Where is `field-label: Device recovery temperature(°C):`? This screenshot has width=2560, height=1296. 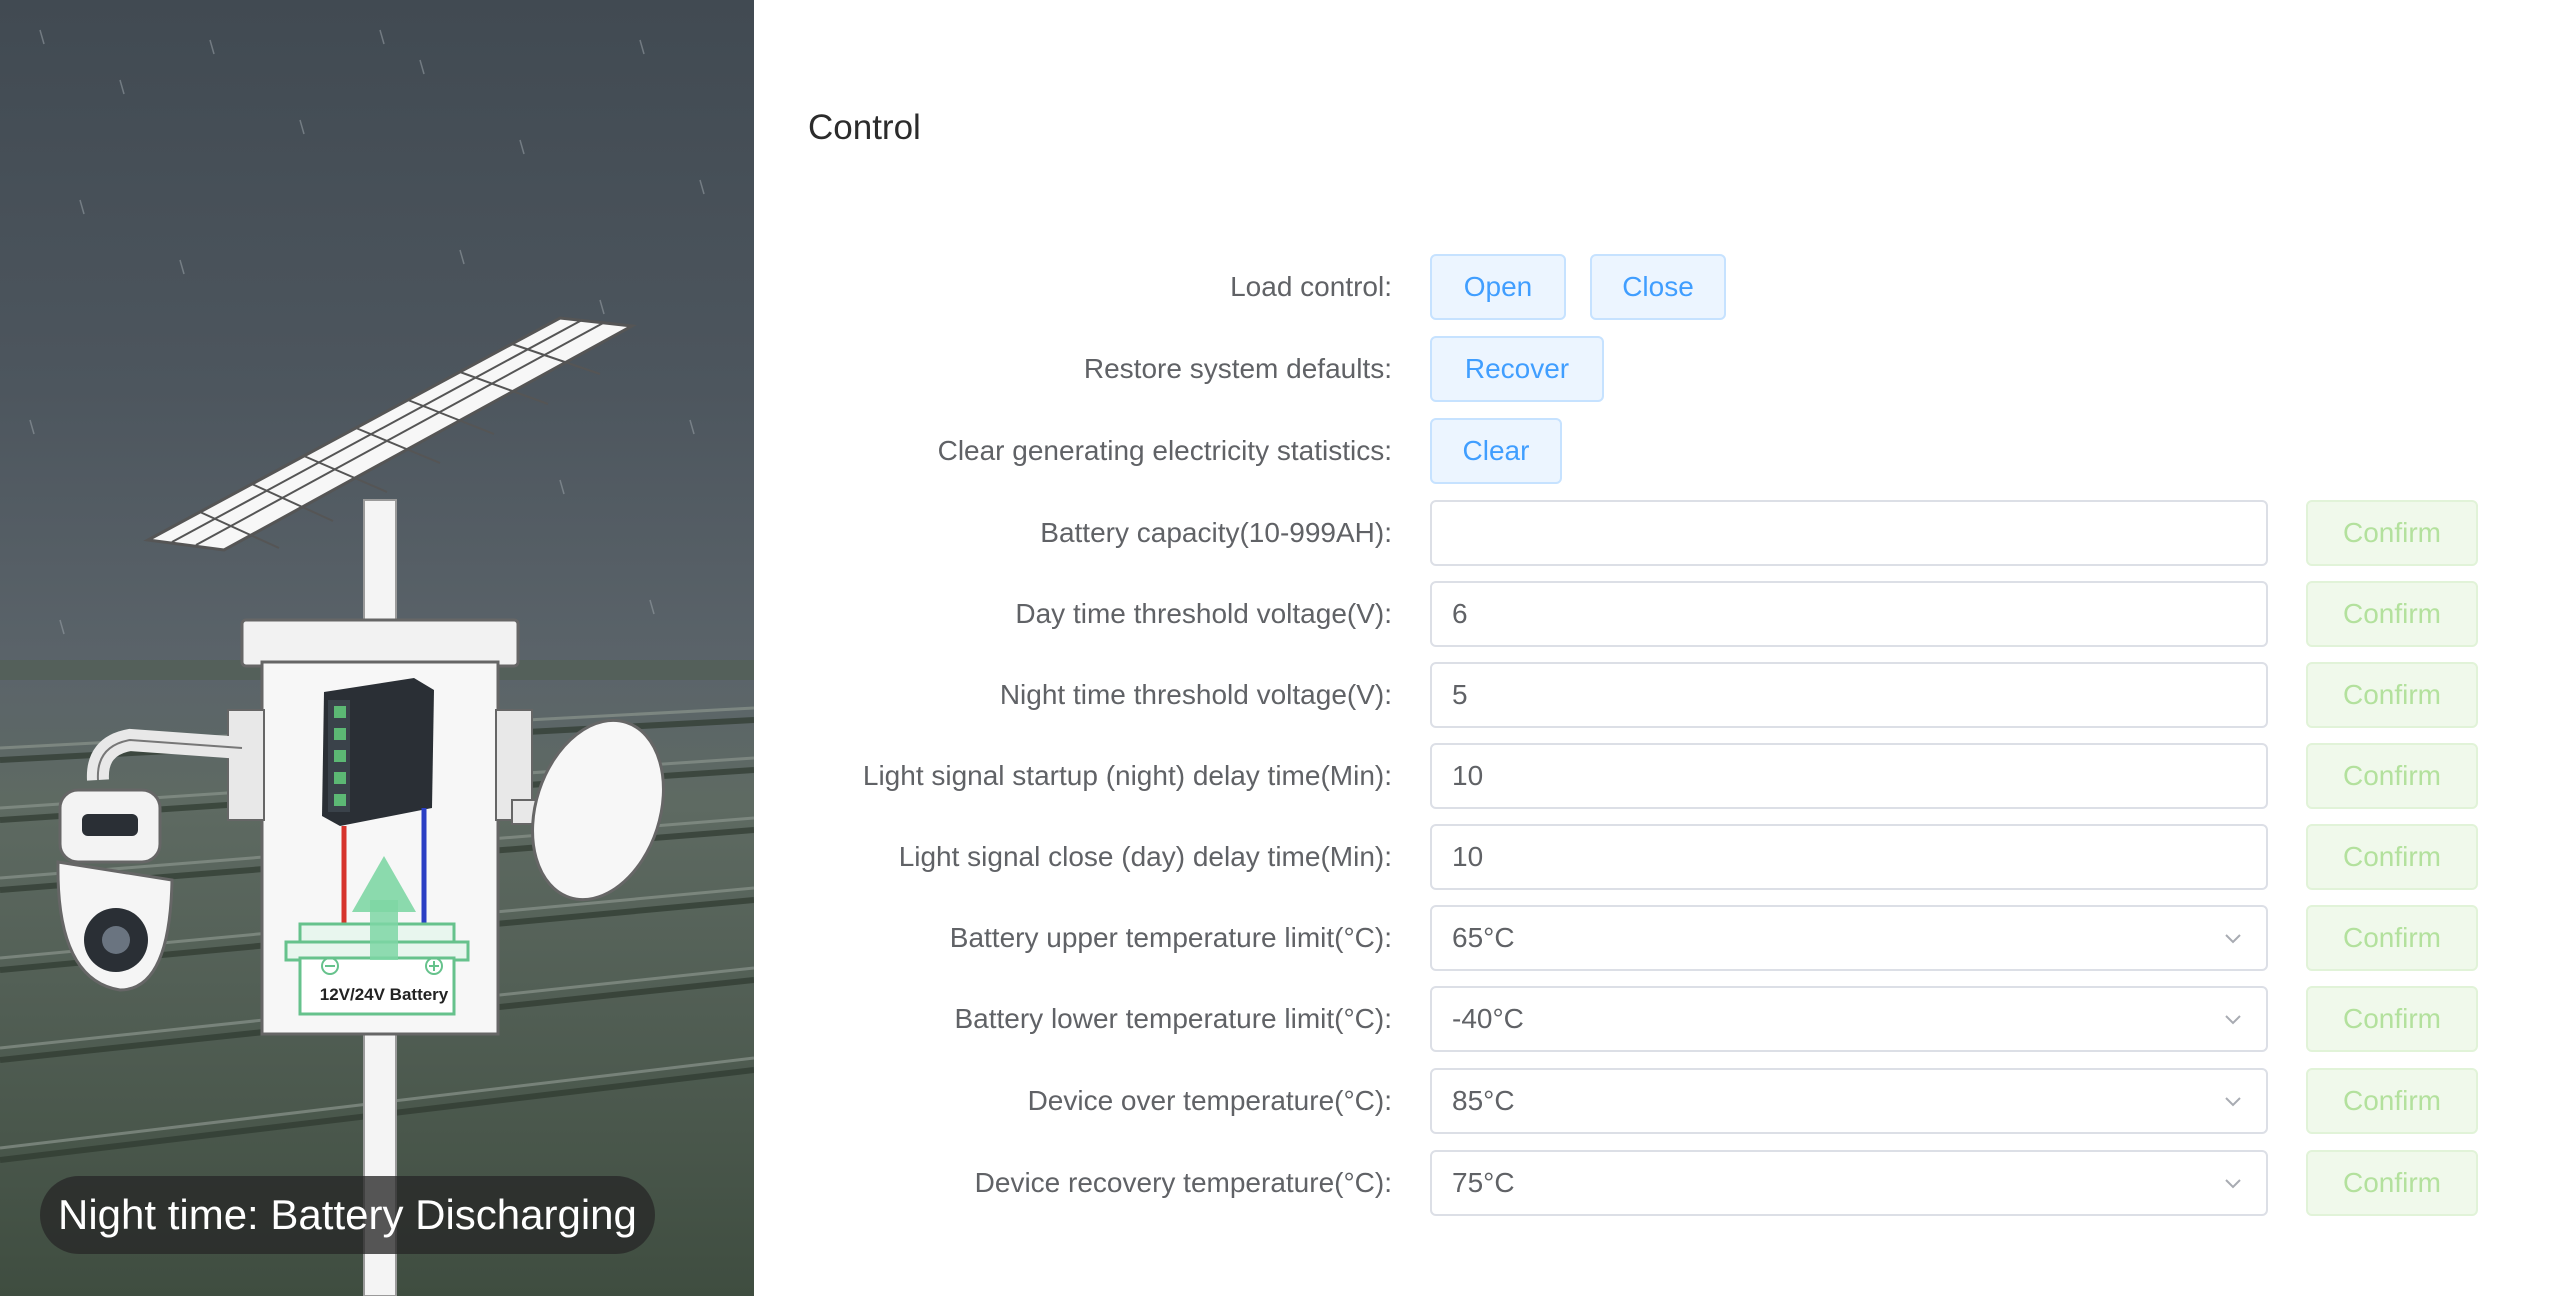
field-label: Device recovery temperature(°C): is located at coordinates (1183, 1182).